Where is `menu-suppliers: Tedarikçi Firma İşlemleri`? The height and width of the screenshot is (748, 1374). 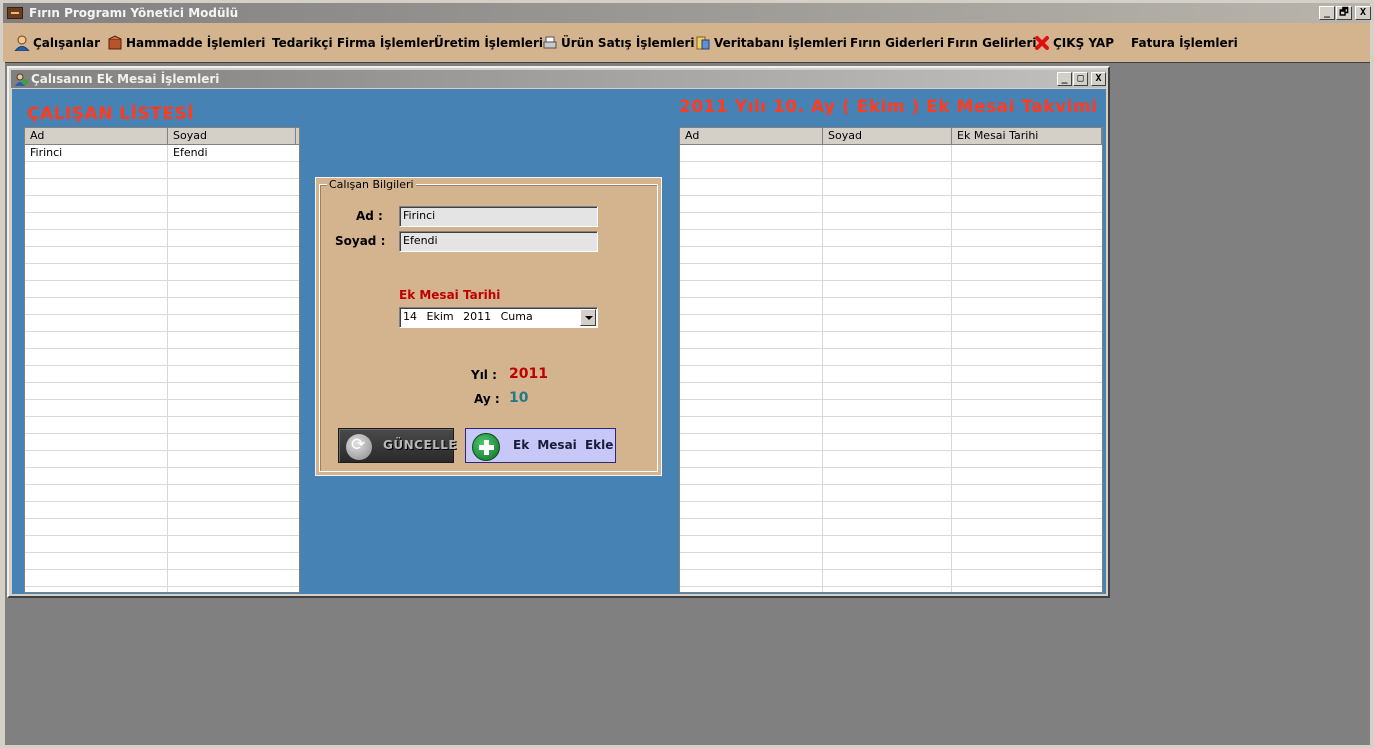 menu-suppliers: Tedarikçi Firma İşlemleri is located at coordinates (355, 43).